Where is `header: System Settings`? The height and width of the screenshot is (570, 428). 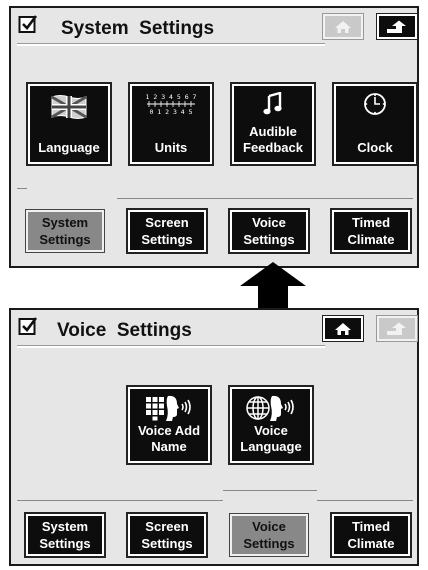 header: System Settings is located at coordinates (214, 28).